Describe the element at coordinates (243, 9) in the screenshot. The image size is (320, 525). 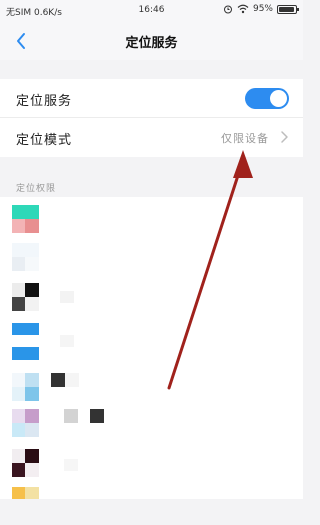
I see `wifi-icon` at that location.